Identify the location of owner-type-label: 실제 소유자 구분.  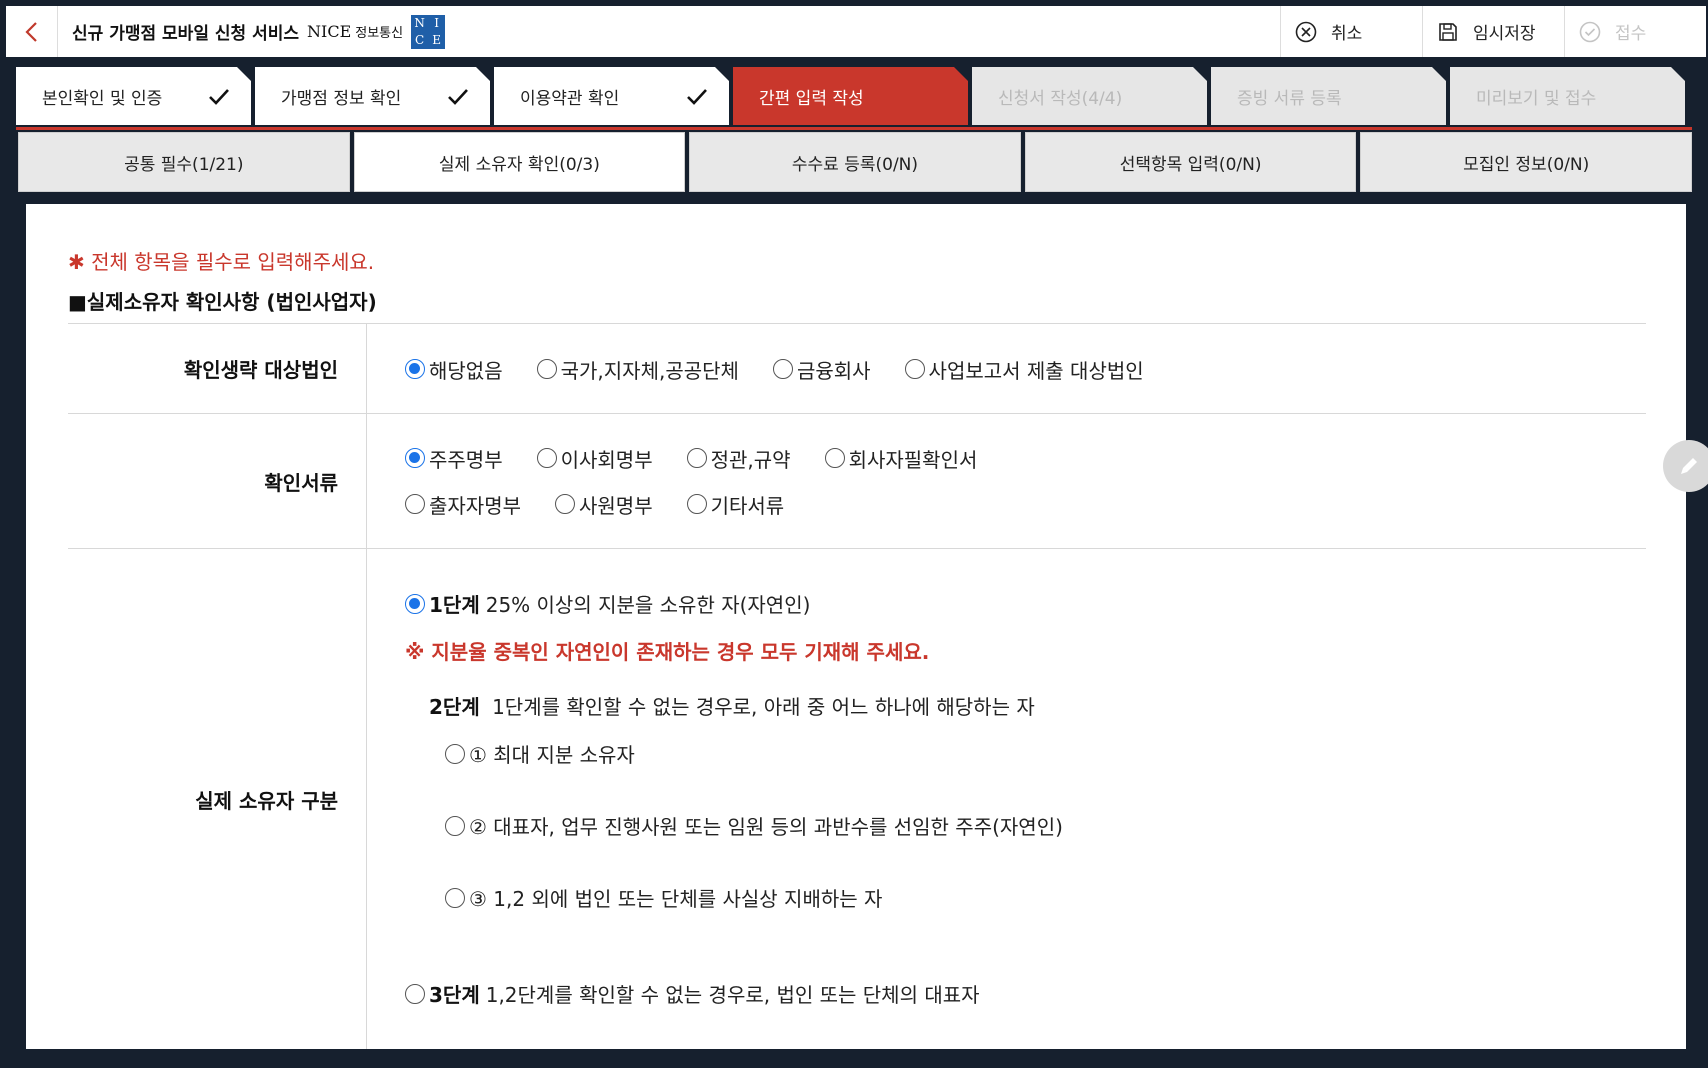
(217, 799).